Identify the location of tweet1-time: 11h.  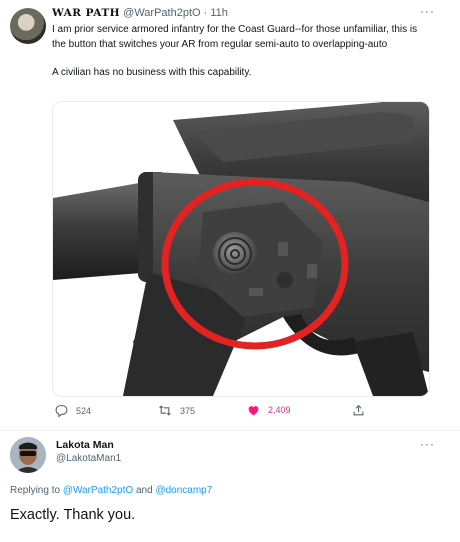
(219, 13).